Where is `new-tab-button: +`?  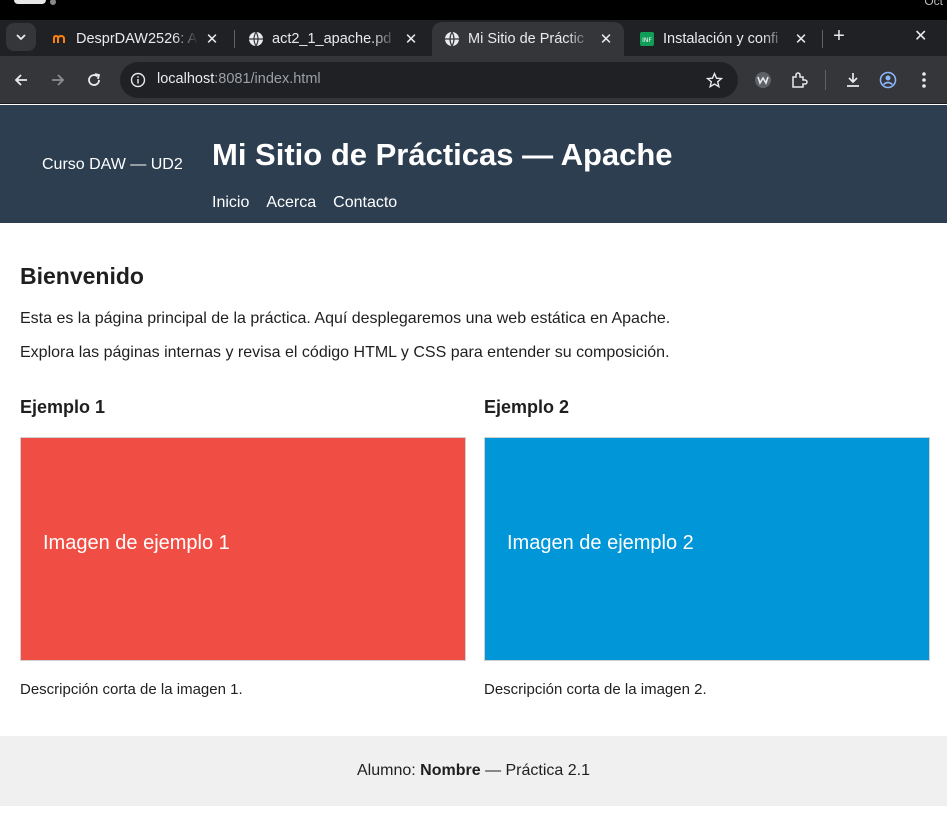 new-tab-button: + is located at coordinates (839, 36).